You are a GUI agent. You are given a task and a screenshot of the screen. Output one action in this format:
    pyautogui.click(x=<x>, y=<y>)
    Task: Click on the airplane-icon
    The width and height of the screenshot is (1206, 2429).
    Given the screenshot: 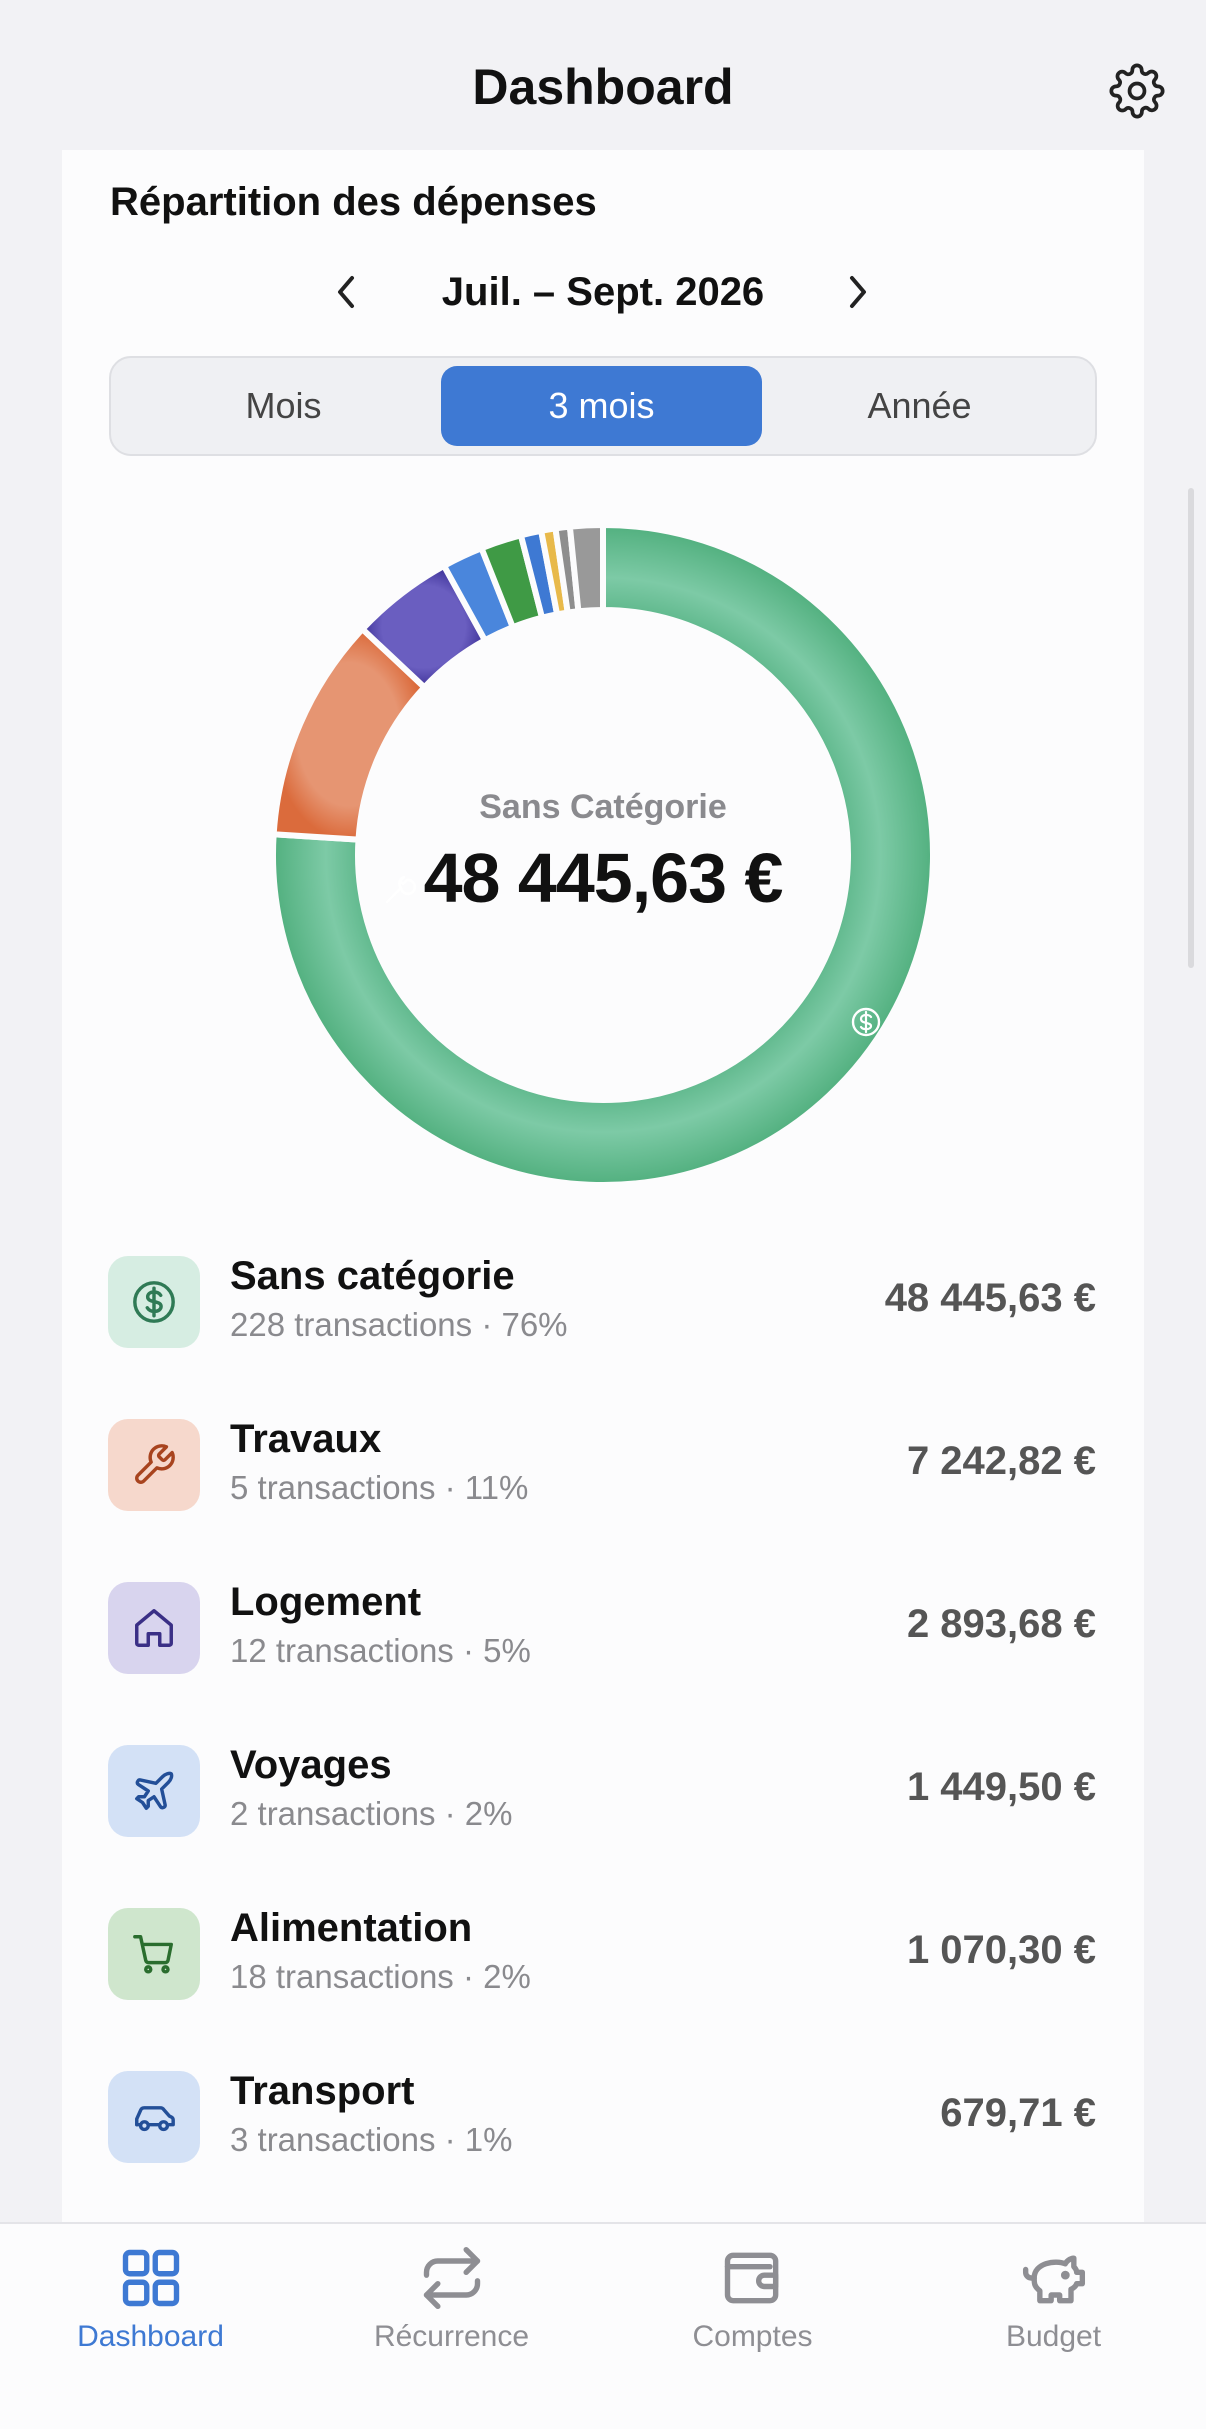 What is the action you would take?
    pyautogui.click(x=154, y=1790)
    